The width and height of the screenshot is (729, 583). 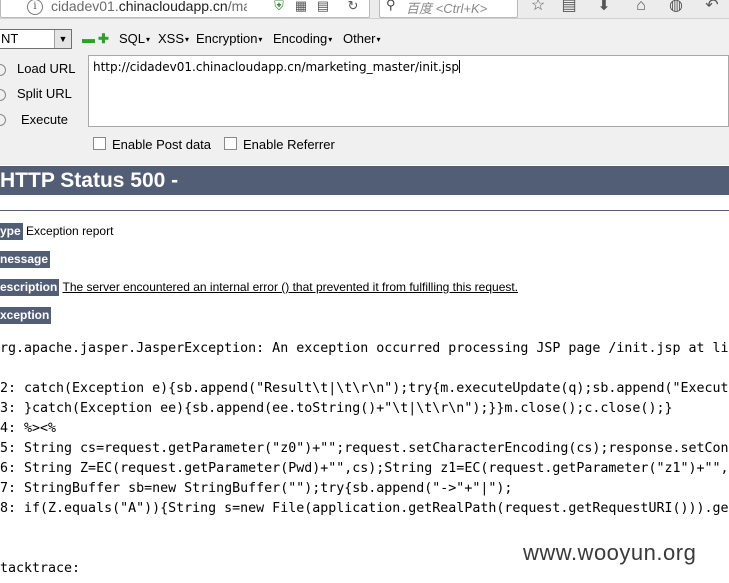 What do you see at coordinates (604, 7) in the screenshot?
I see `download-icon: ⬇` at bounding box center [604, 7].